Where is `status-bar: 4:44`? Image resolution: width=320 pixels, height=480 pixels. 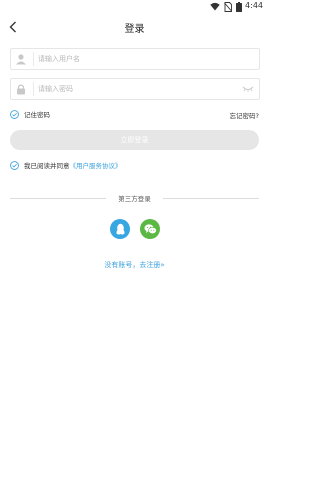
status-bar: 4:44 is located at coordinates (134, 7).